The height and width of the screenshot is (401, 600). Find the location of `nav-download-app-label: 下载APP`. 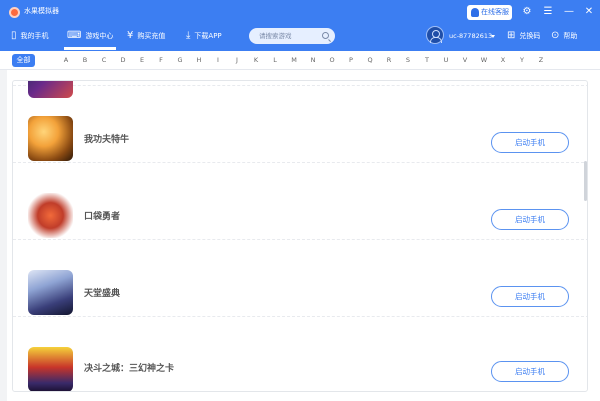

nav-download-app-label: 下载APP is located at coordinates (208, 36).